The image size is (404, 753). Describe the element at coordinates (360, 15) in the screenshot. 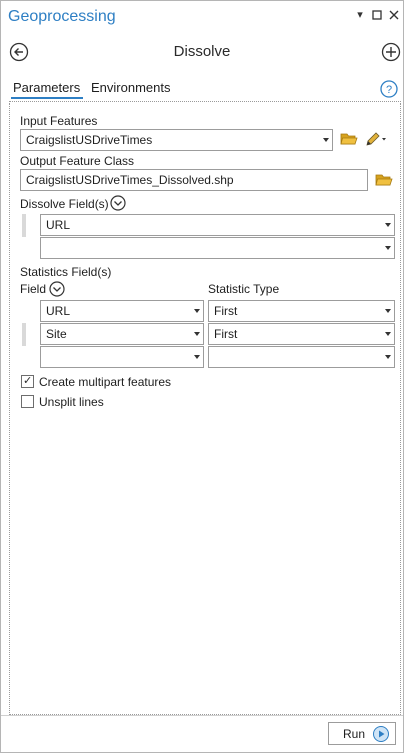

I see `pane-options-icon: ▾` at that location.